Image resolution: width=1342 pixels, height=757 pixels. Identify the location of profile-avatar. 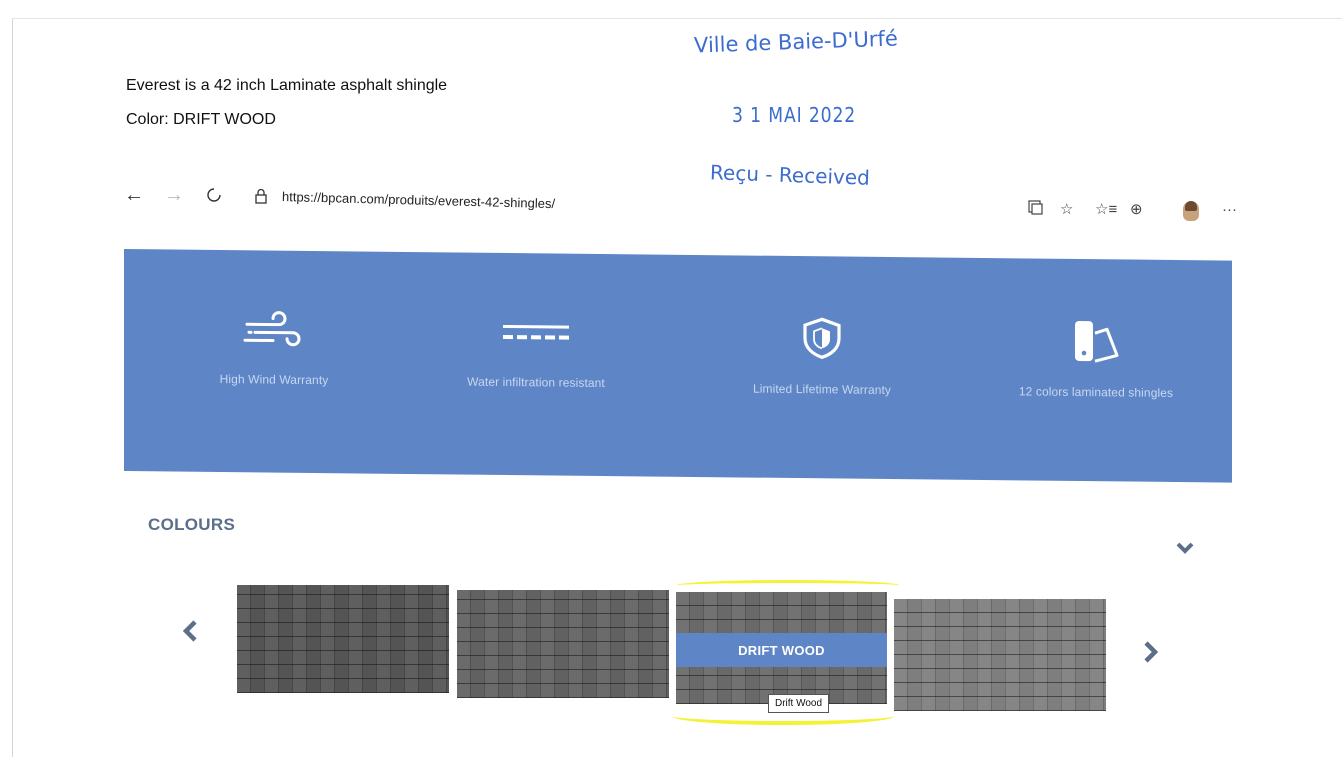
(1191, 211).